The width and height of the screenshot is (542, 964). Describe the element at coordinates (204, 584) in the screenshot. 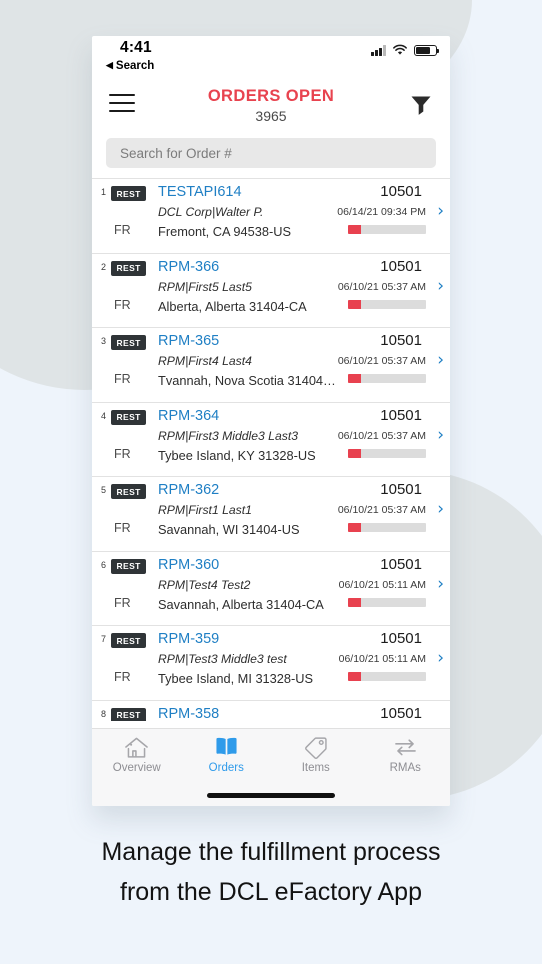

I see `customer-name: RPM|Test4 Test2` at that location.